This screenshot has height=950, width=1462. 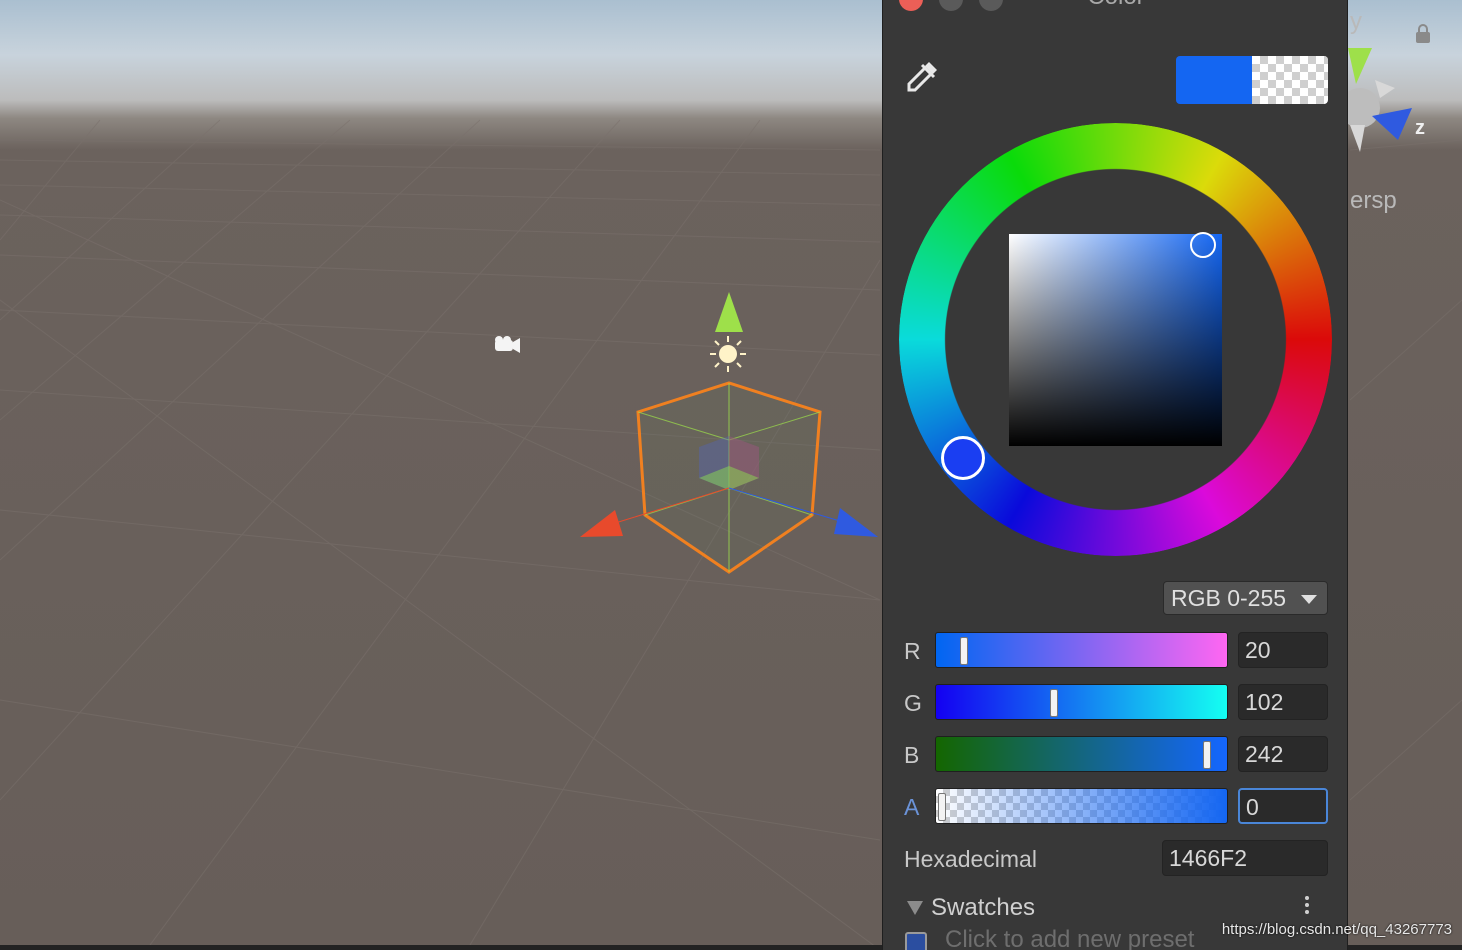 What do you see at coordinates (1054, 703) in the screenshot?
I see `slider-g-thumb` at bounding box center [1054, 703].